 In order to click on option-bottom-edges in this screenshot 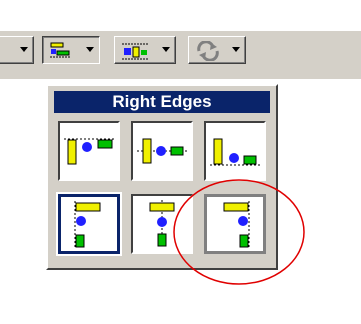, I will do `click(235, 151)`.